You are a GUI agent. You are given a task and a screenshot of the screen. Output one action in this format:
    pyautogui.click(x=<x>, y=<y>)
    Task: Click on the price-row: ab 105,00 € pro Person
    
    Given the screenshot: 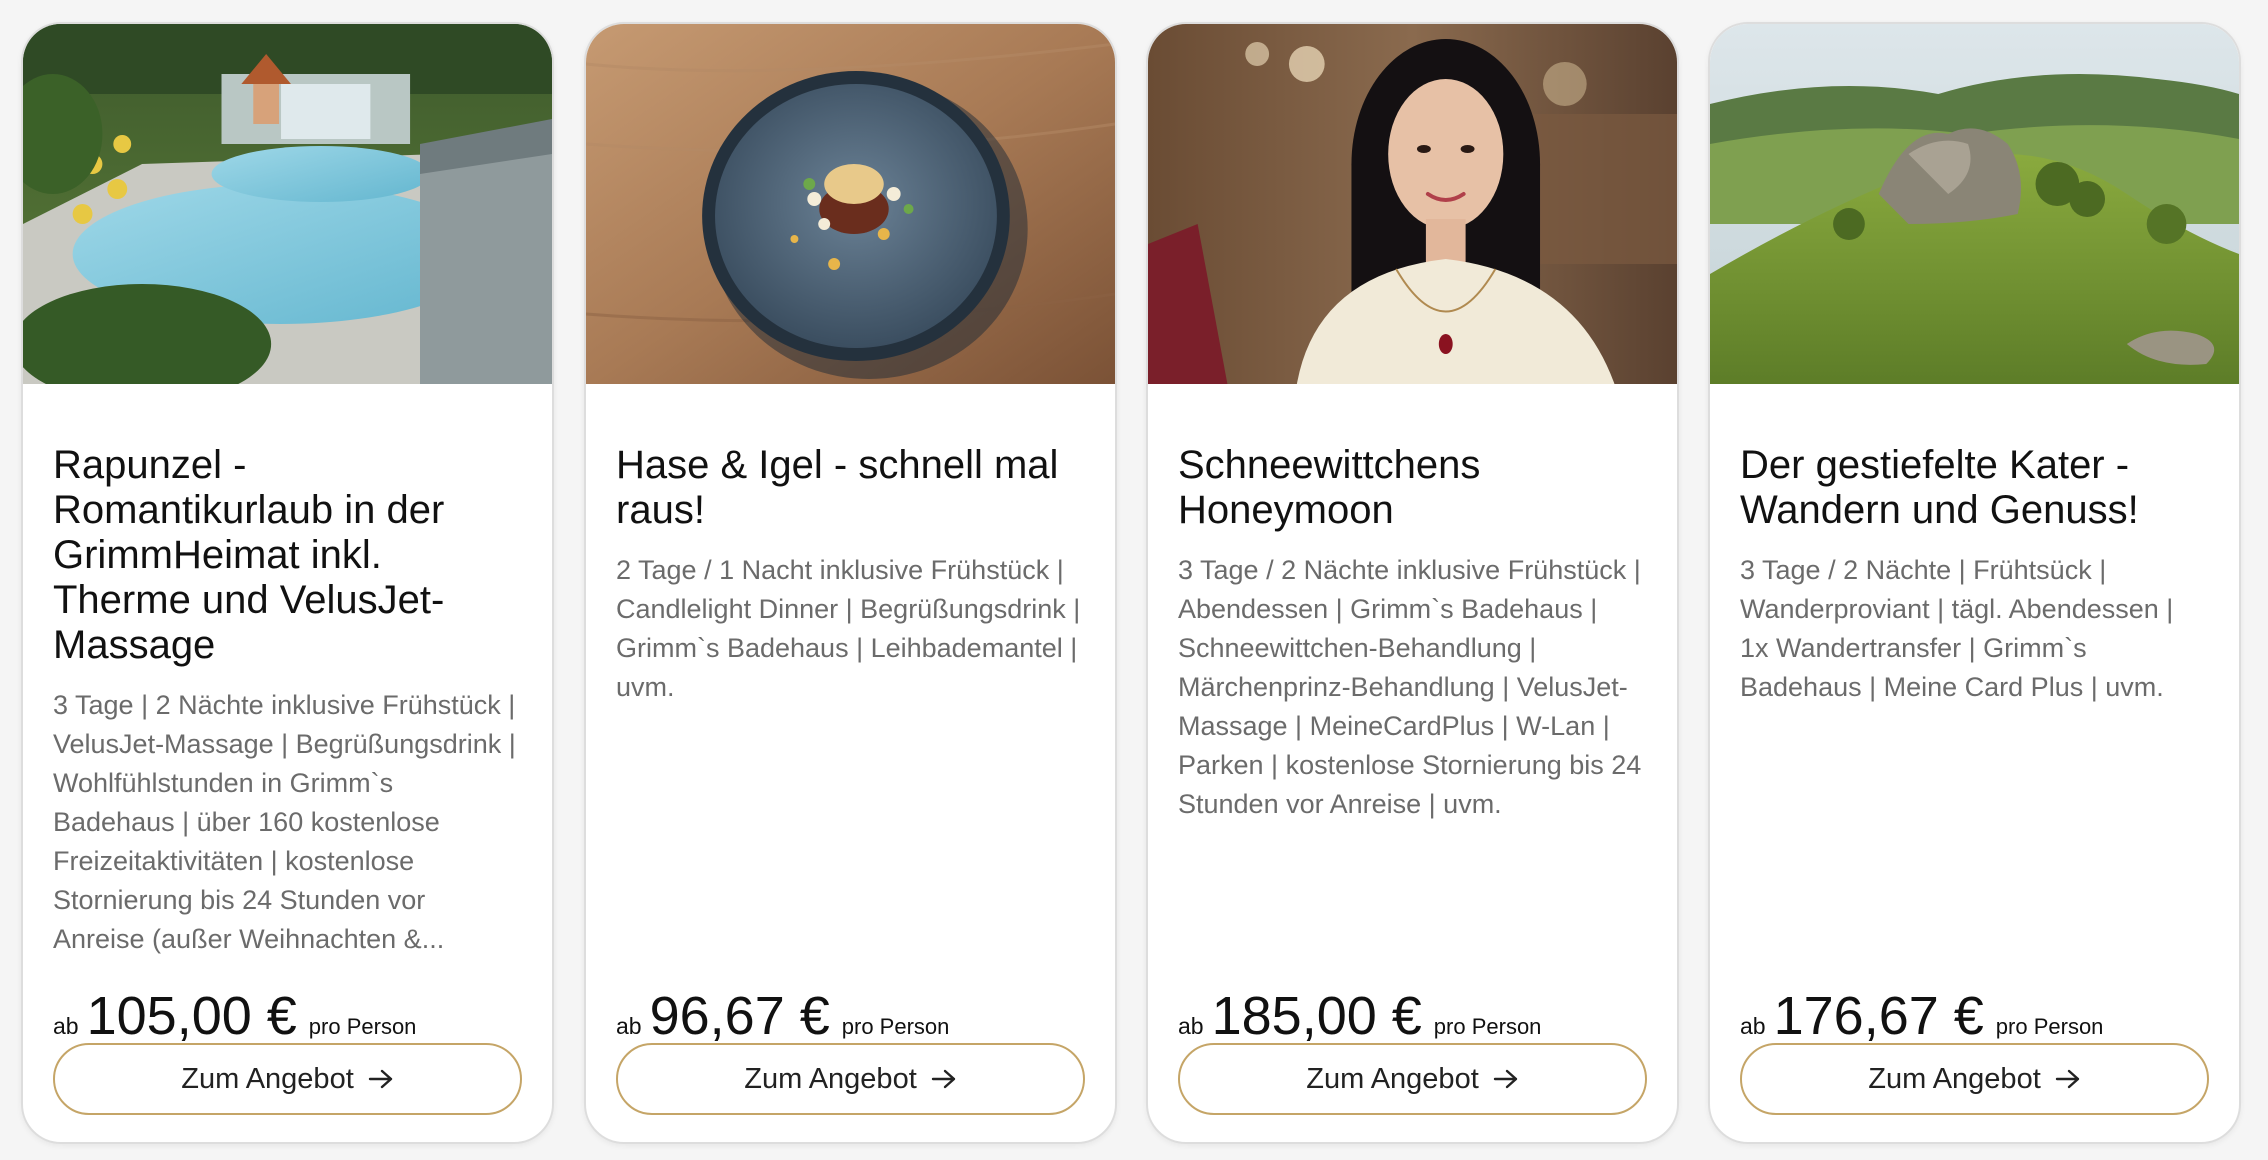 What is the action you would take?
    pyautogui.click(x=234, y=1016)
    